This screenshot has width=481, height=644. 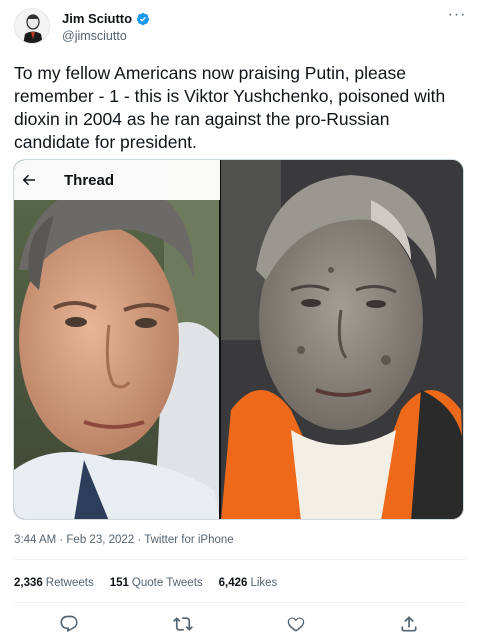 What do you see at coordinates (28, 583) in the screenshot?
I see `retweets-count: 2,336` at bounding box center [28, 583].